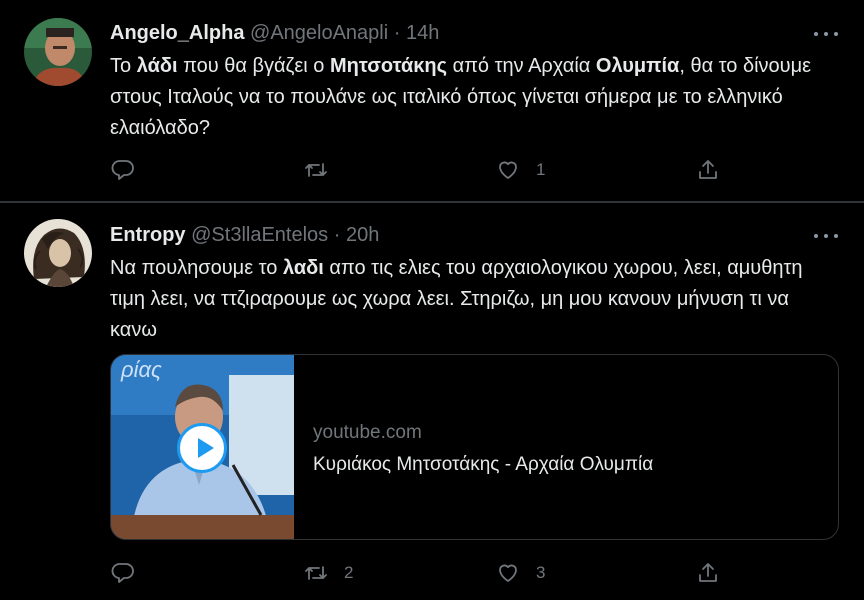 The image size is (864, 600). Describe the element at coordinates (328, 573) in the screenshot. I see `retweet-button: 2` at that location.